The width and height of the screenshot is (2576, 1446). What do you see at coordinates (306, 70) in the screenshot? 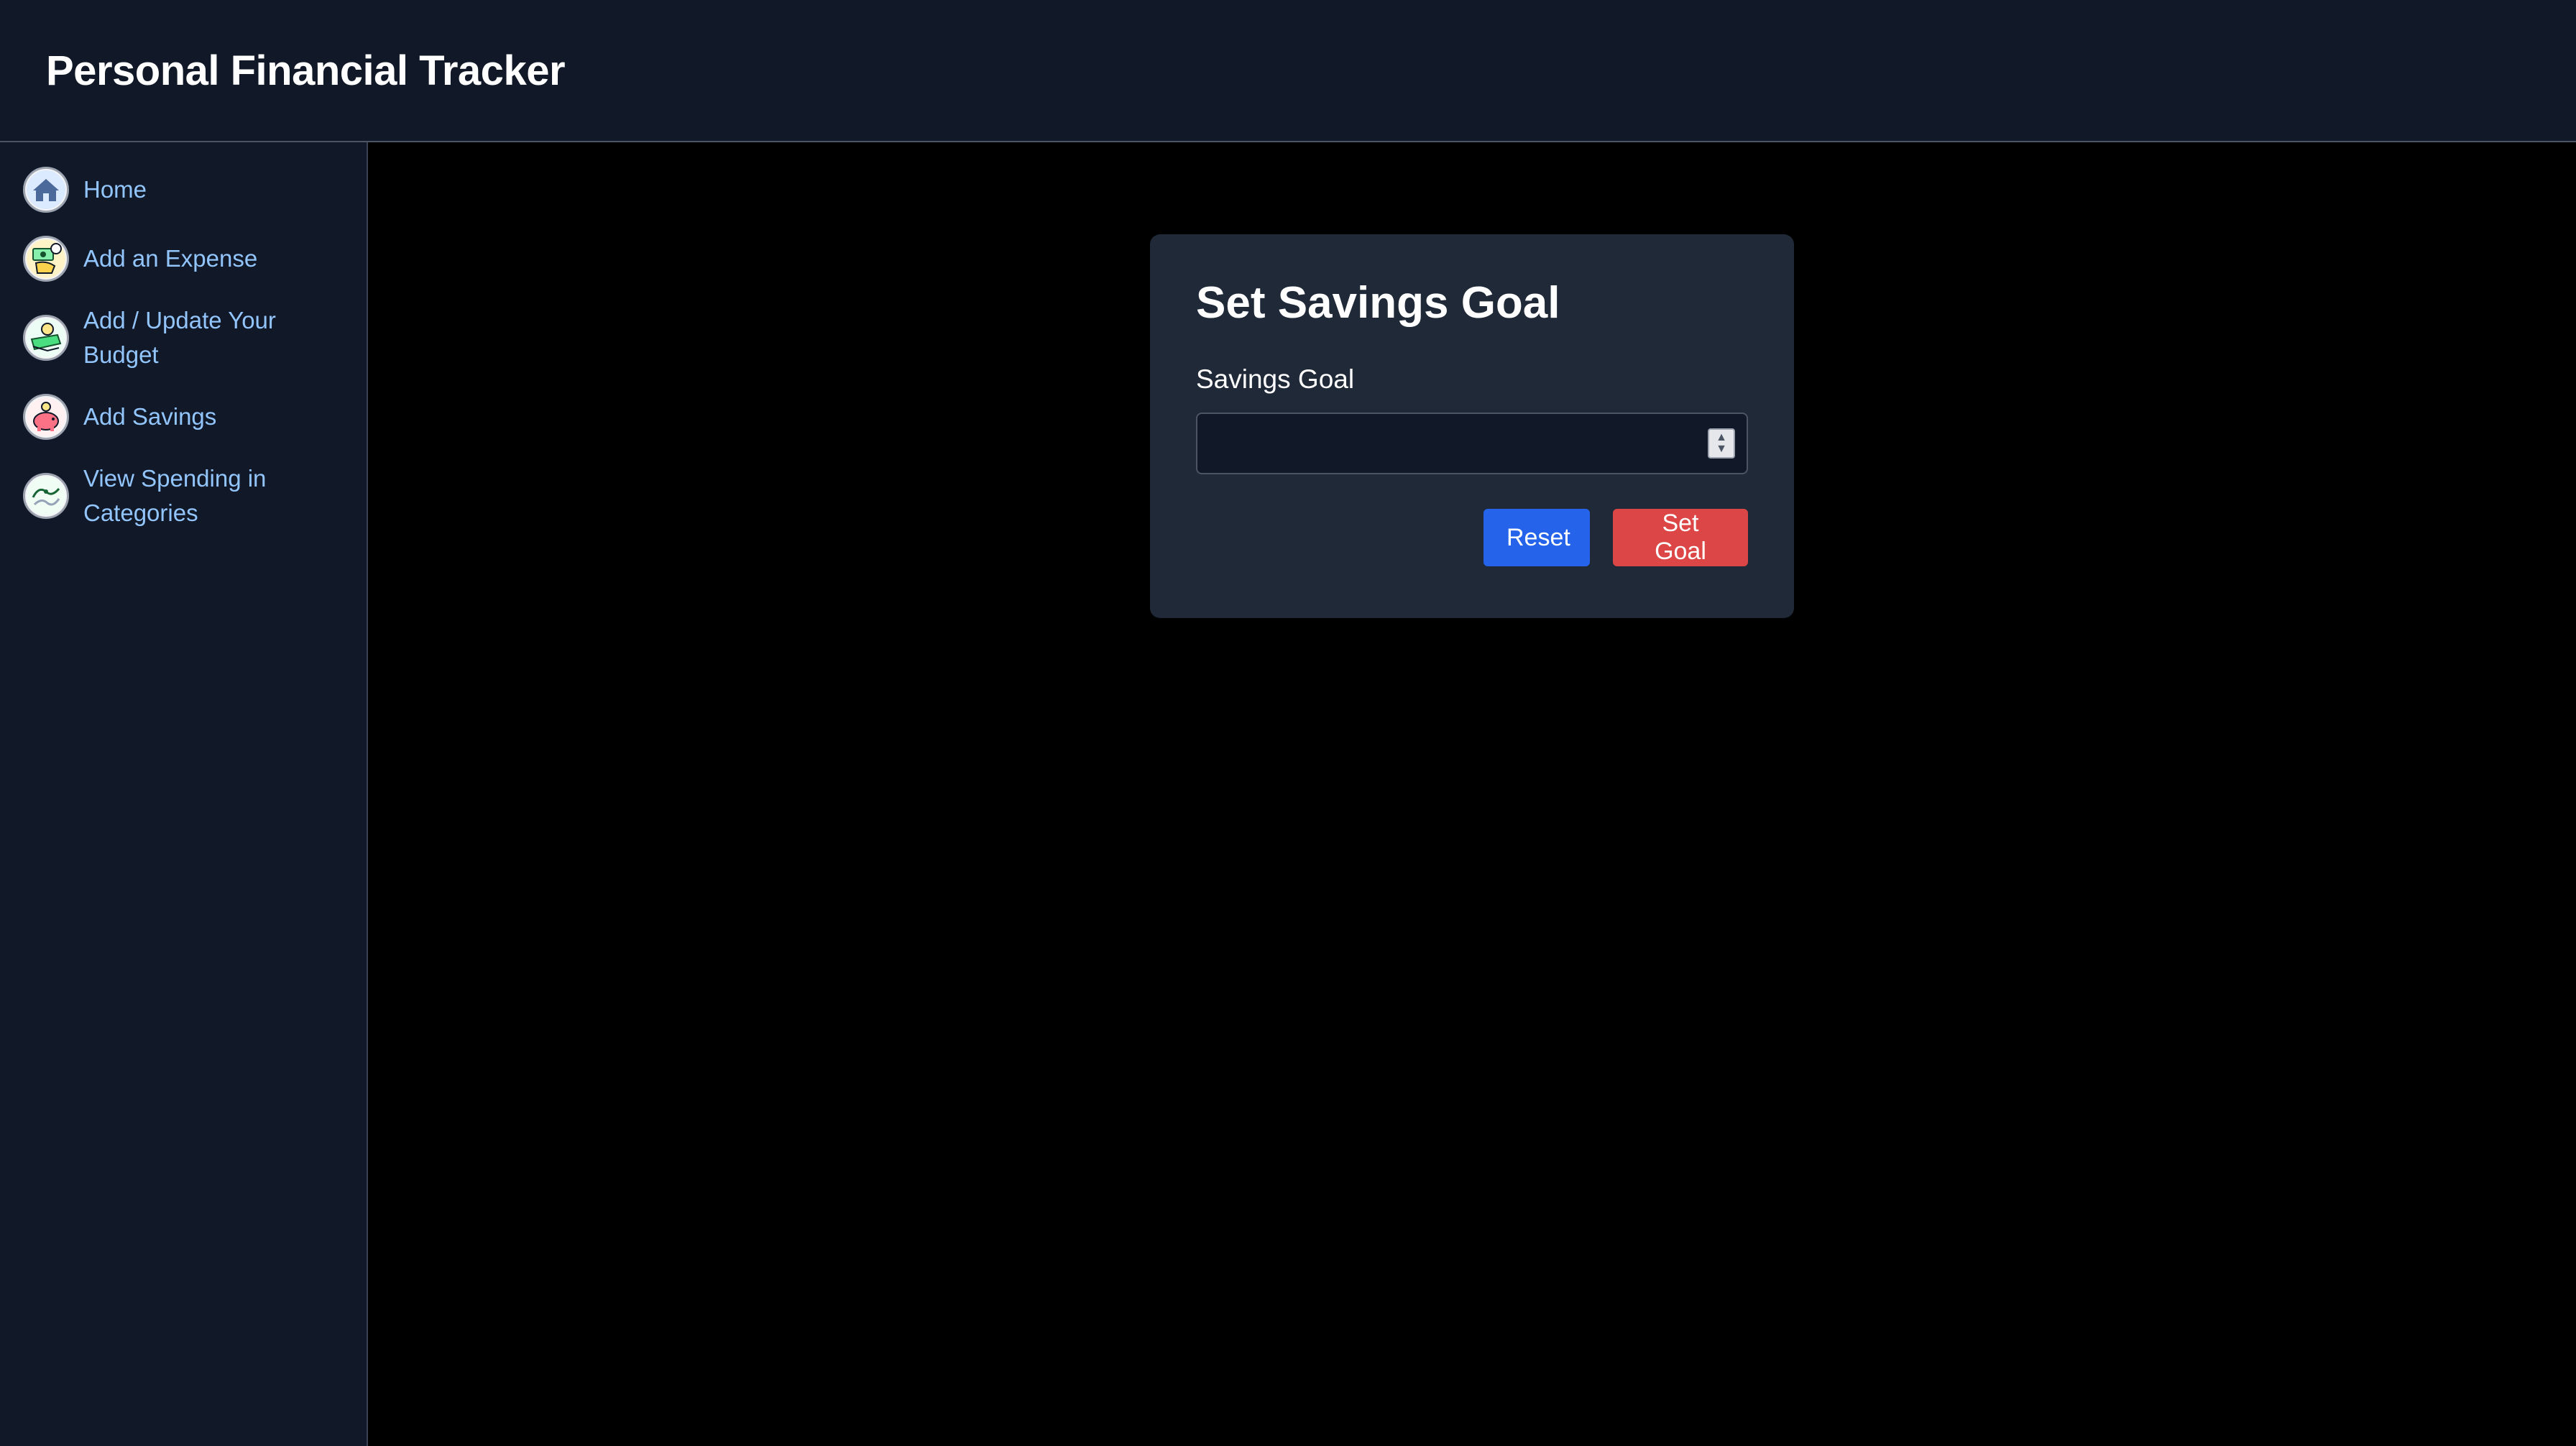
I see `app-title: Personal Financial Tracker` at bounding box center [306, 70].